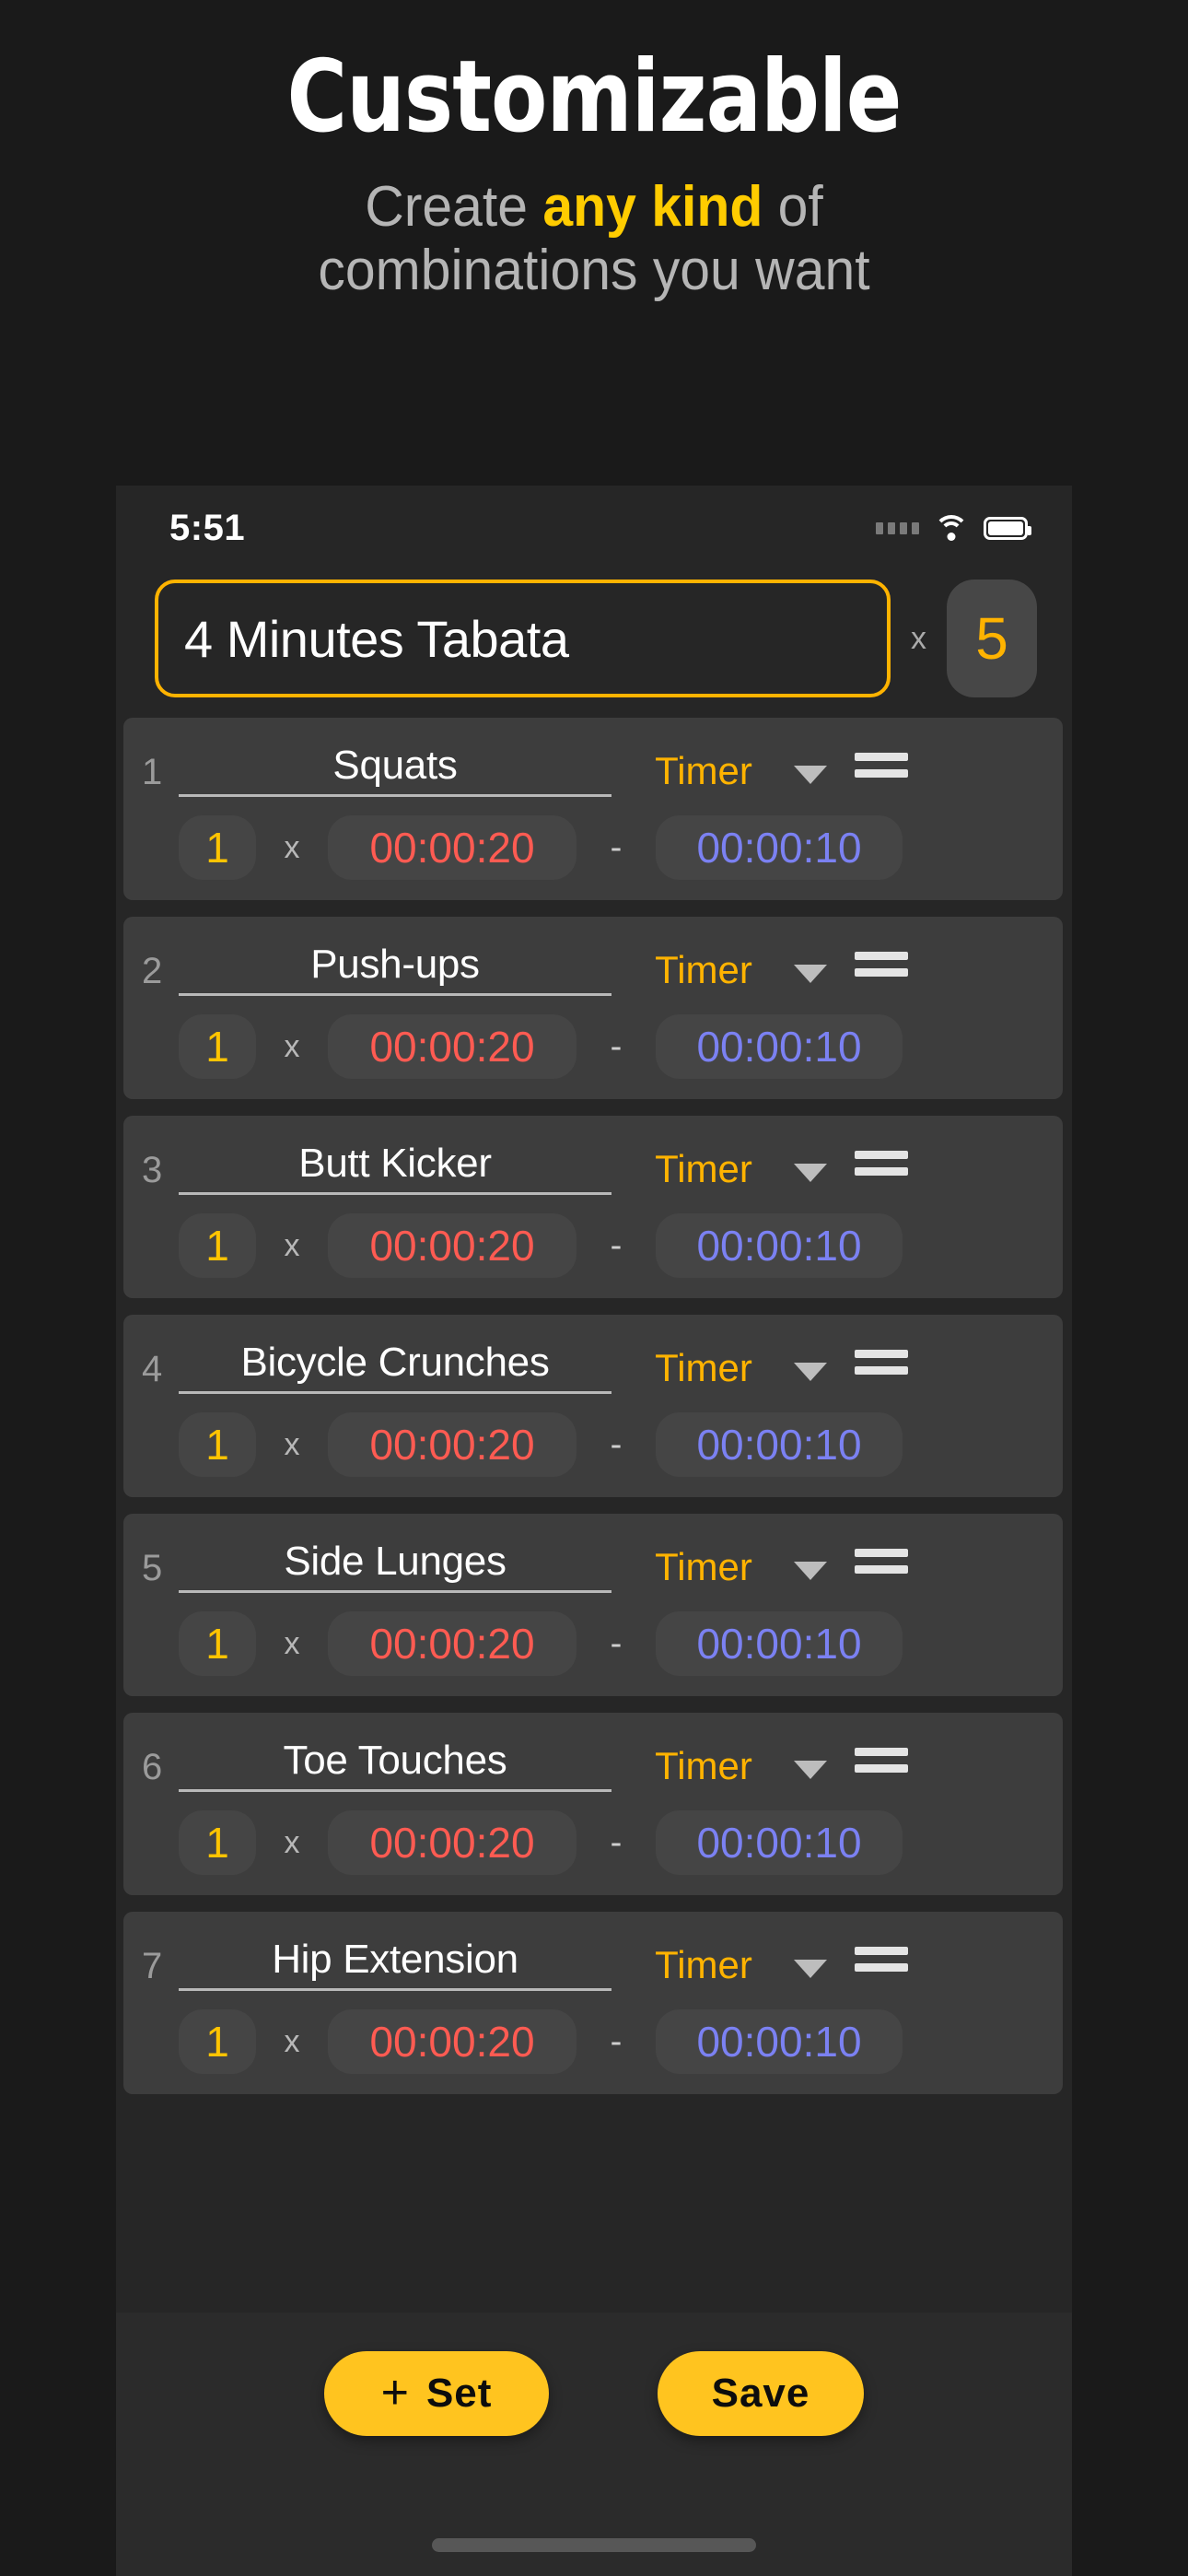 This screenshot has height=2576, width=1188. What do you see at coordinates (918, 638) in the screenshot?
I see `rounds-multiply-symbol: x` at bounding box center [918, 638].